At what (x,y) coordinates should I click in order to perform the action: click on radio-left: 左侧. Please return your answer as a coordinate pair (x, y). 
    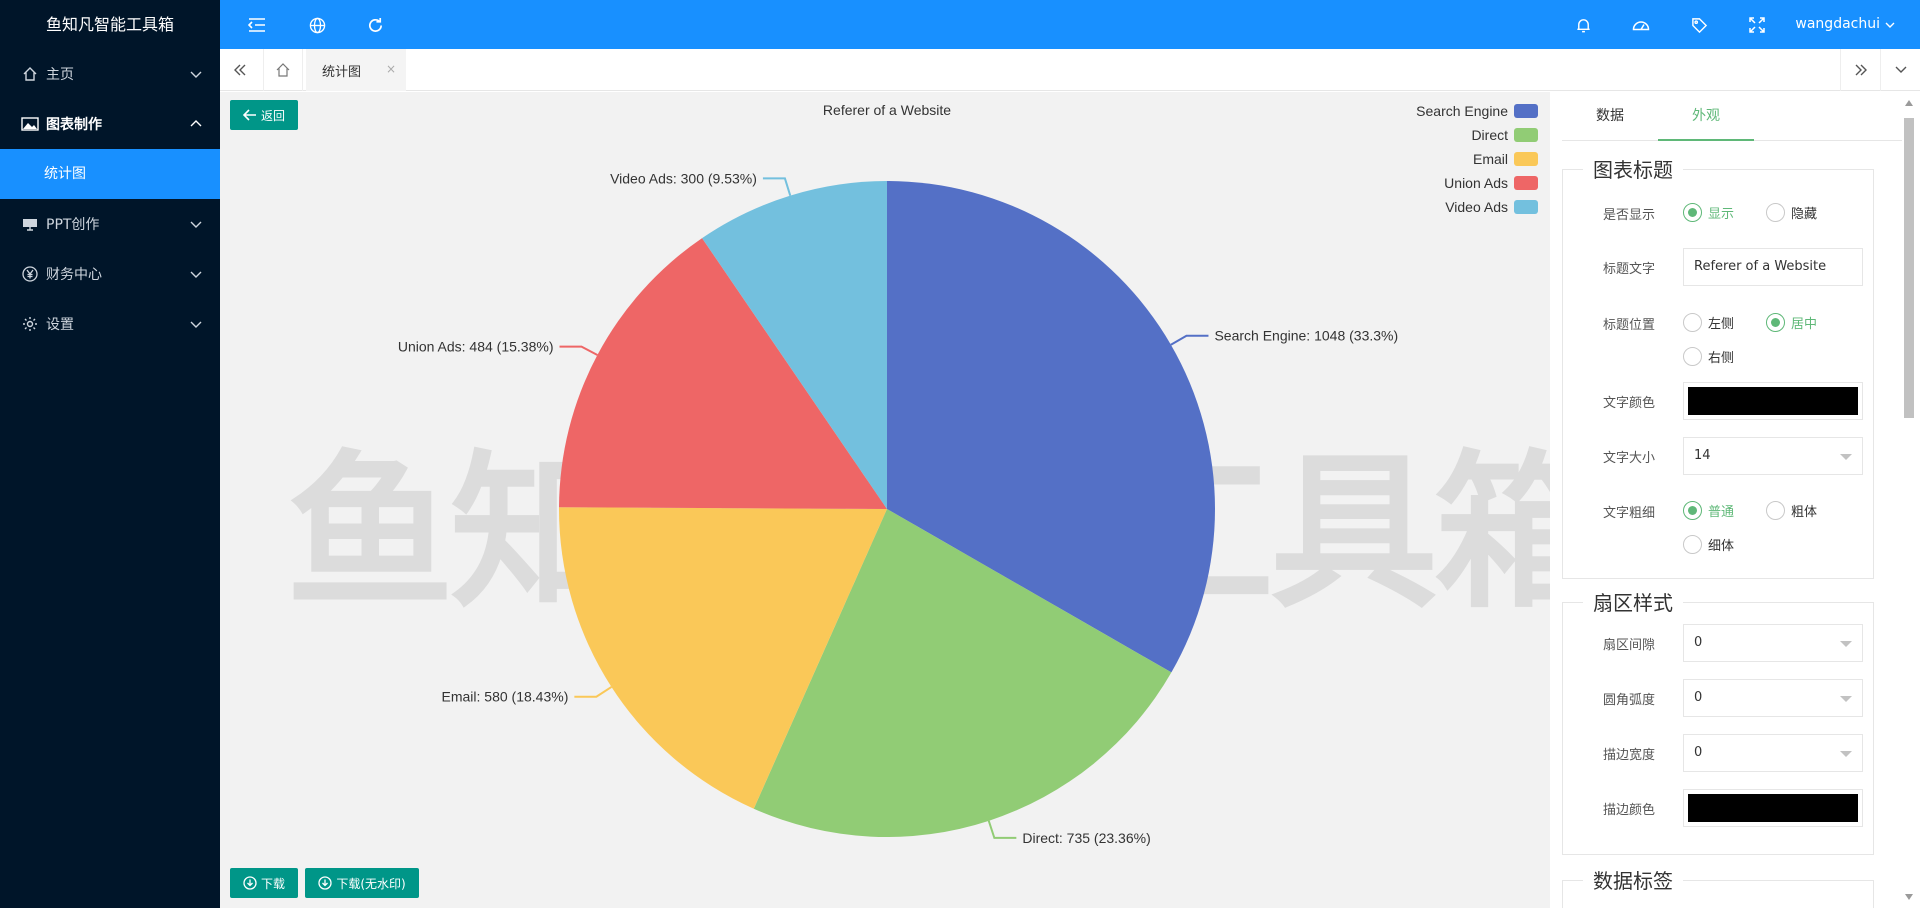
    Looking at the image, I should click on (1708, 322).